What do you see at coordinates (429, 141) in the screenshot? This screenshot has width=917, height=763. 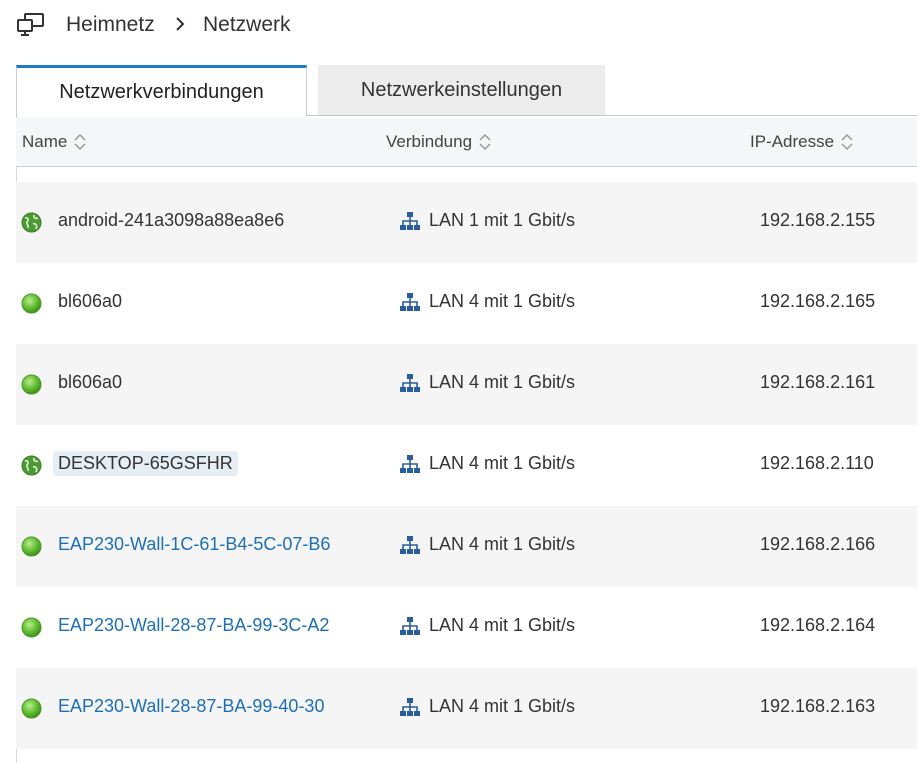 I see `column-header-connection-label: Verbindung` at bounding box center [429, 141].